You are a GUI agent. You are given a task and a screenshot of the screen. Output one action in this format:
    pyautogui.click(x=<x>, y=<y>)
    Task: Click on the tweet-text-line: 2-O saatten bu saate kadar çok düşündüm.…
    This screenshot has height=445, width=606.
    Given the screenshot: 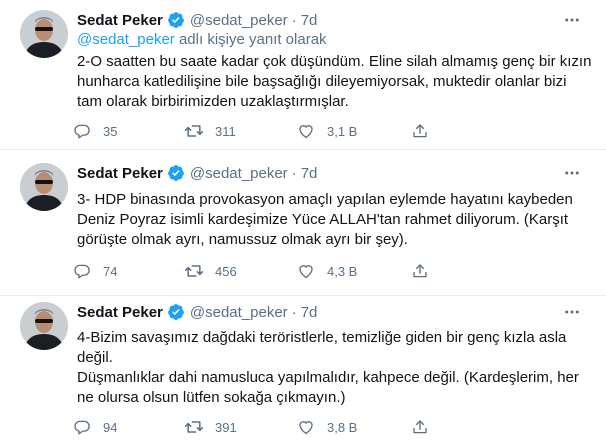 What is the action you would take?
    pyautogui.click(x=334, y=61)
    